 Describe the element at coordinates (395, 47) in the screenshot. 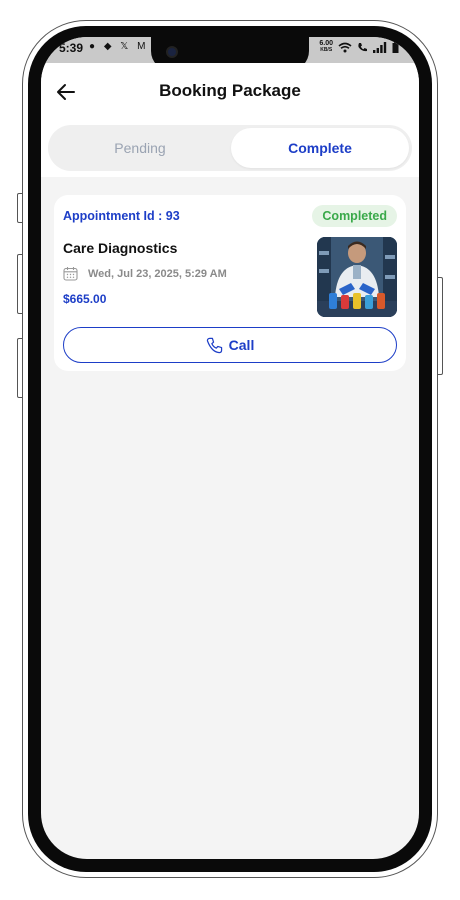

I see `battery-icon` at that location.